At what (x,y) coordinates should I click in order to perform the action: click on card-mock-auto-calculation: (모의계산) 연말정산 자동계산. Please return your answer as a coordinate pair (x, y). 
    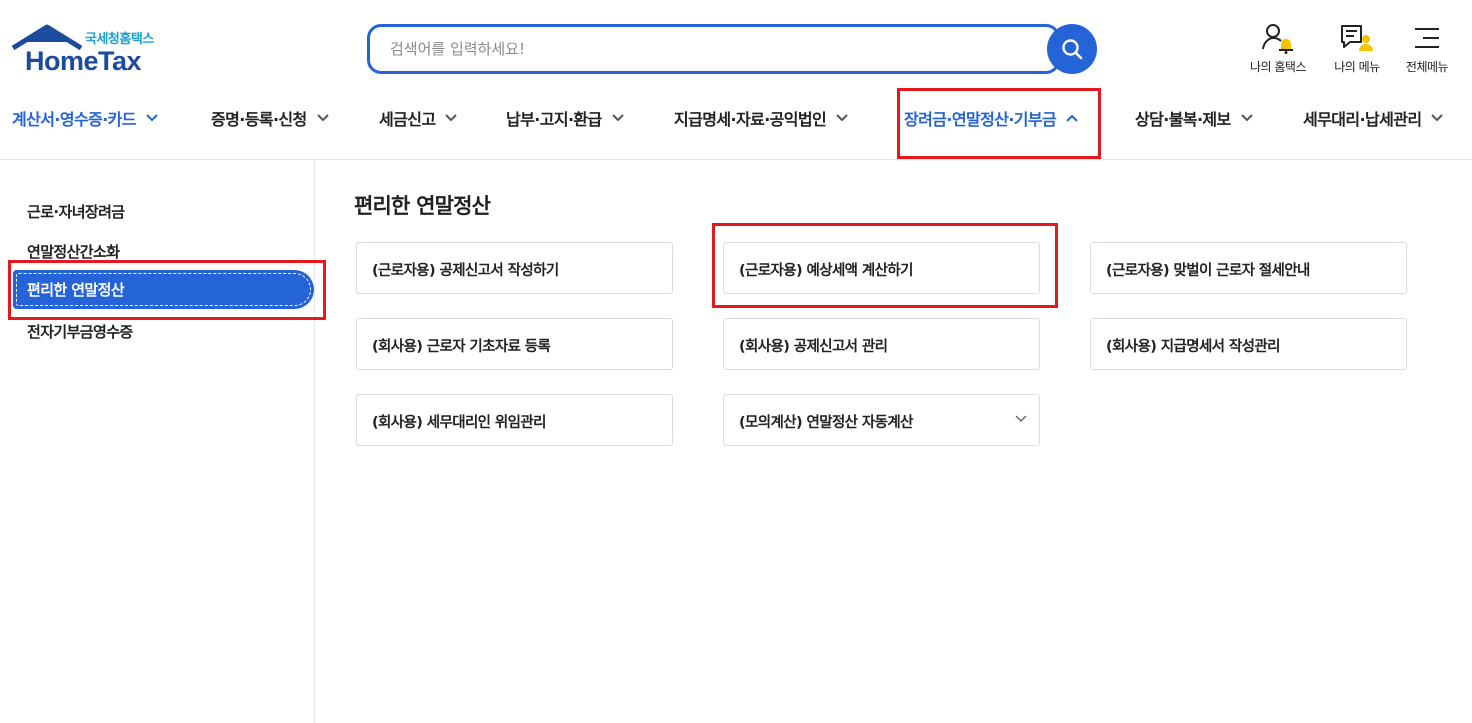
    Looking at the image, I should click on (881, 420).